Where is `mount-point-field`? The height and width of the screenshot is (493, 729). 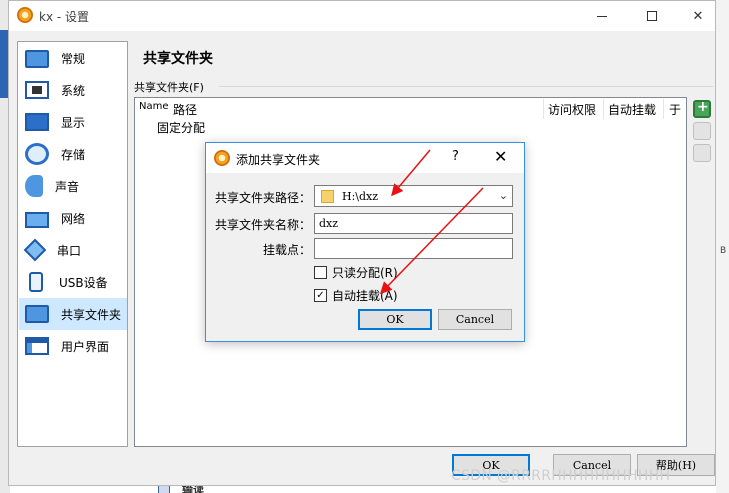
mount-point-field is located at coordinates (413, 248).